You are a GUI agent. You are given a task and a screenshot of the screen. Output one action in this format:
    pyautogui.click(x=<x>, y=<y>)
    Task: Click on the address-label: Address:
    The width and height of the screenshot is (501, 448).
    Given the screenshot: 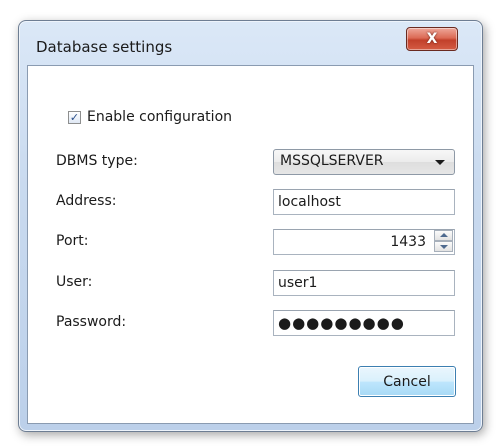 What is the action you would take?
    pyautogui.click(x=86, y=201)
    